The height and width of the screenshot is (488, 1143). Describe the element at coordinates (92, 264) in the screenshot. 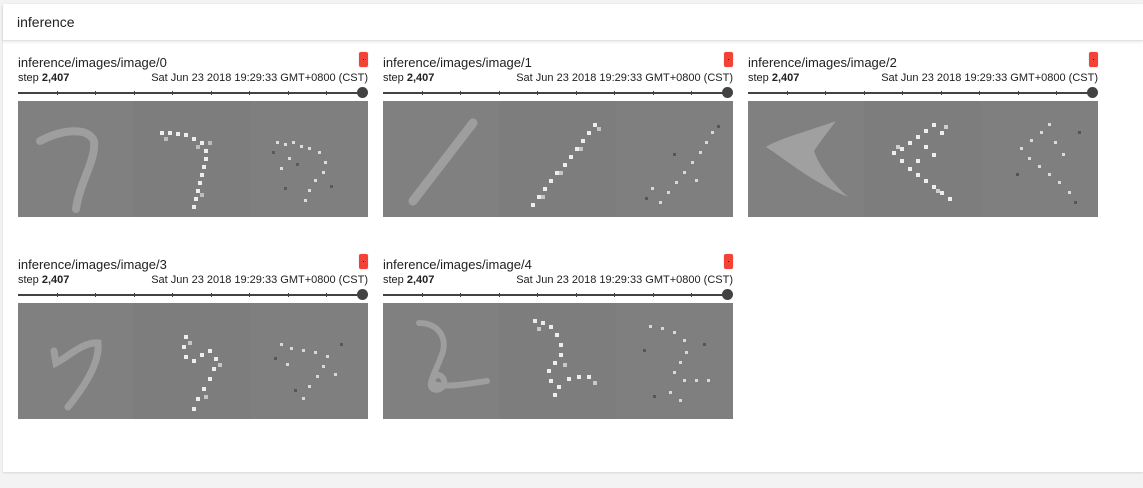

I see `card-title: inference/images/image/3` at that location.